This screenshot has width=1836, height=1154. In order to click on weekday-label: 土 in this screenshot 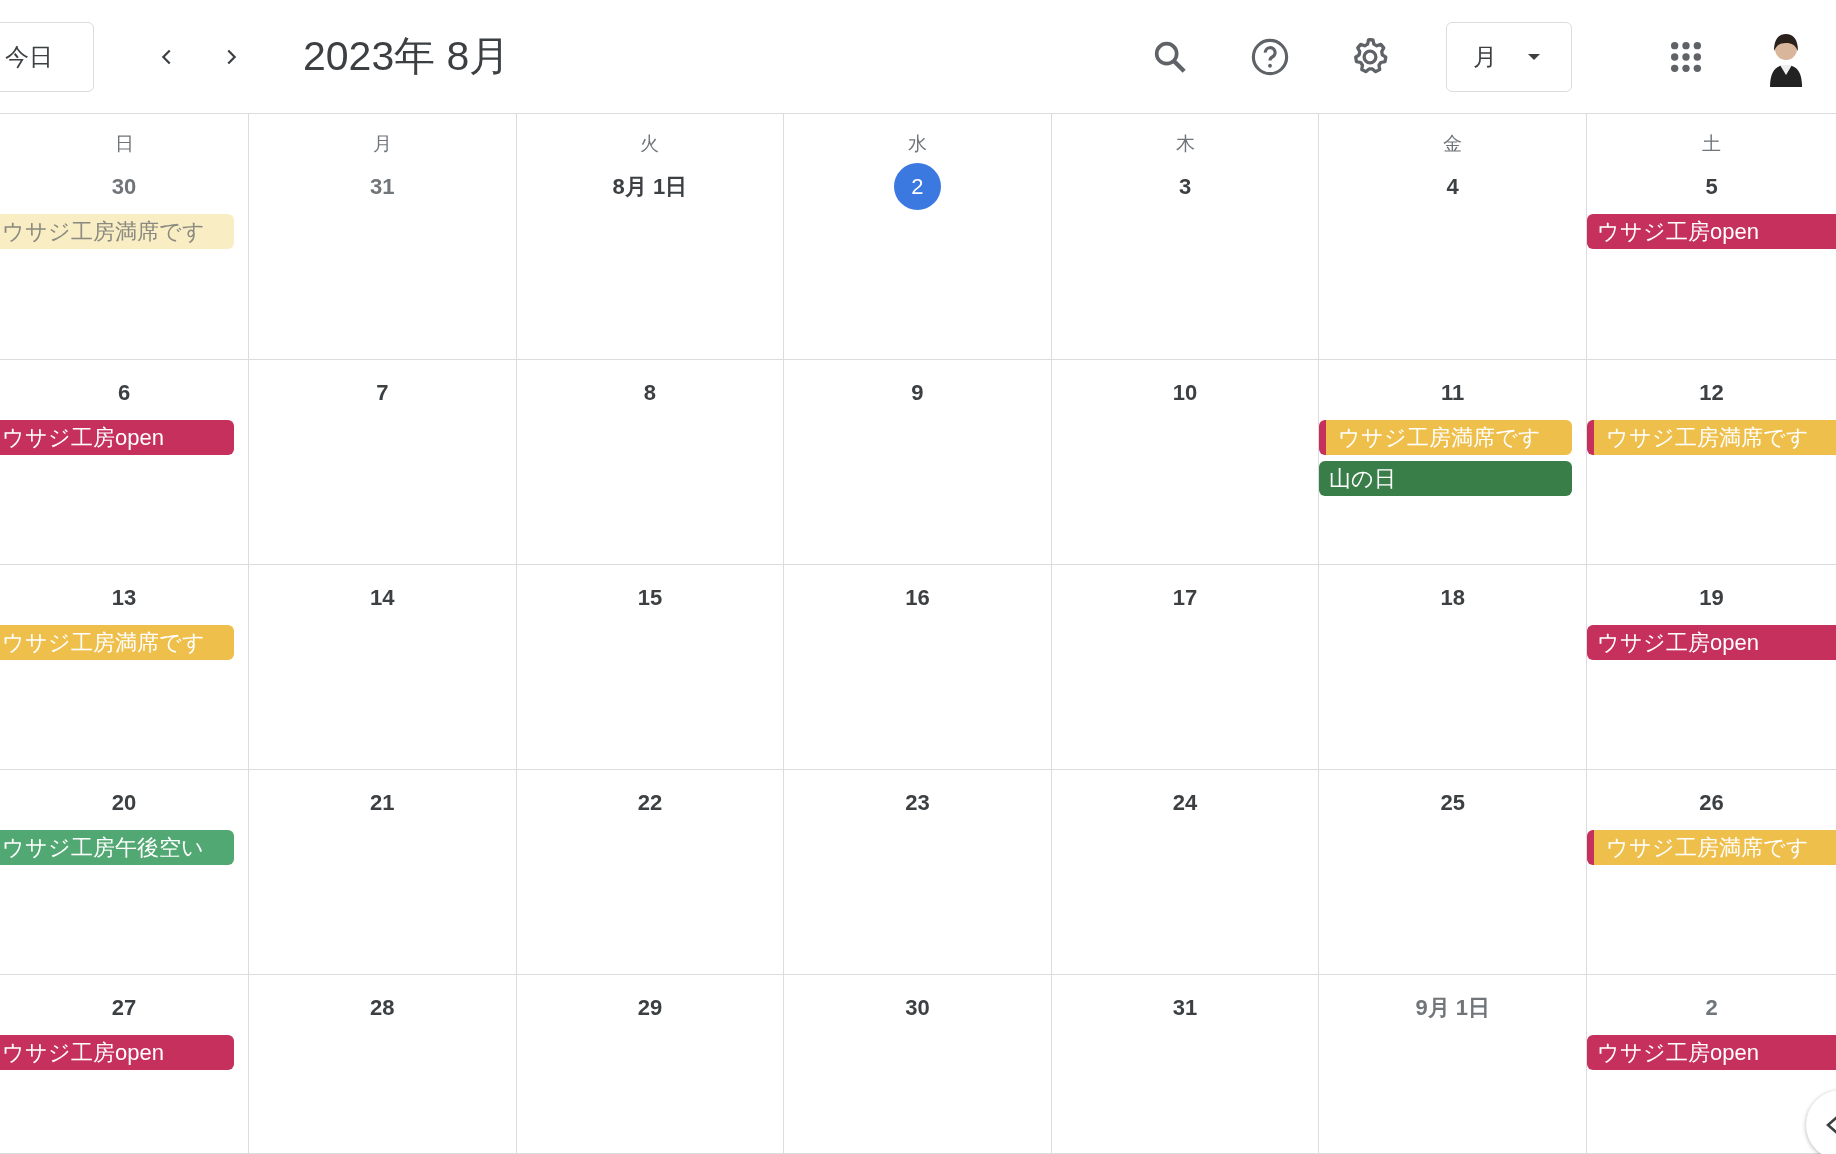, I will do `click(1711, 144)`.